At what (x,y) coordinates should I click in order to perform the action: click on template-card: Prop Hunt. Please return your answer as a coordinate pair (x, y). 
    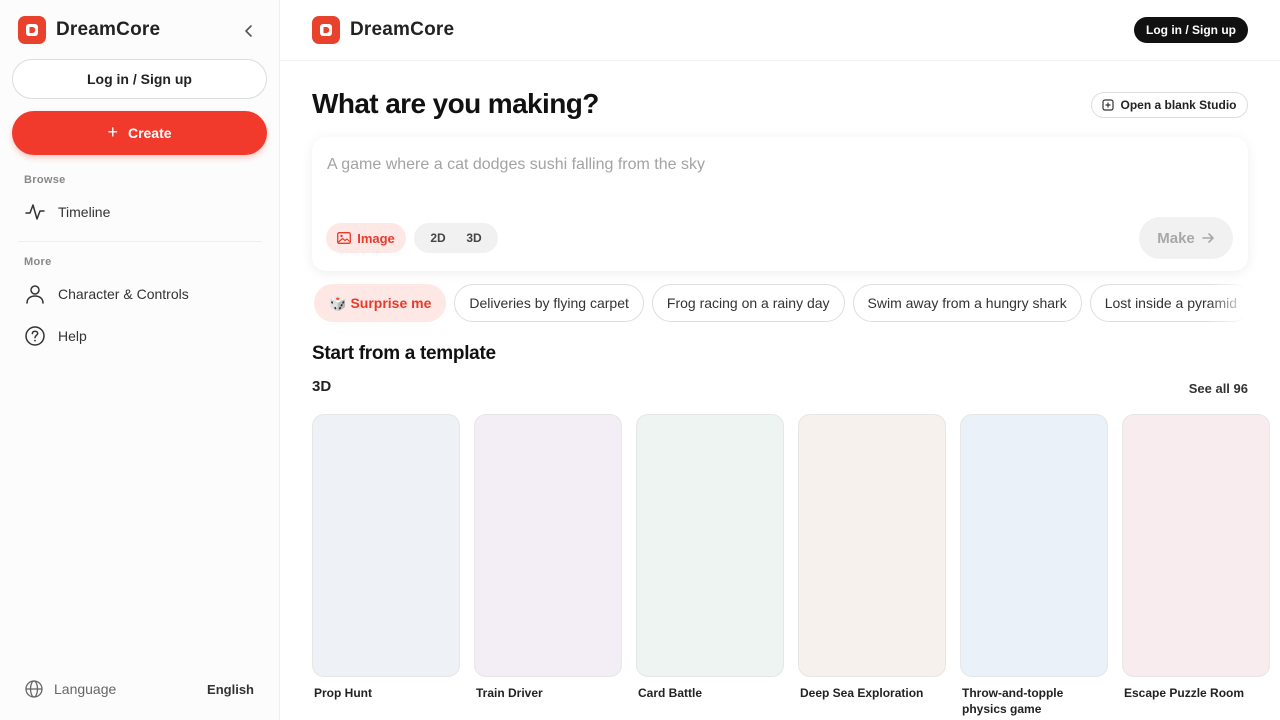
    Looking at the image, I should click on (386, 557).